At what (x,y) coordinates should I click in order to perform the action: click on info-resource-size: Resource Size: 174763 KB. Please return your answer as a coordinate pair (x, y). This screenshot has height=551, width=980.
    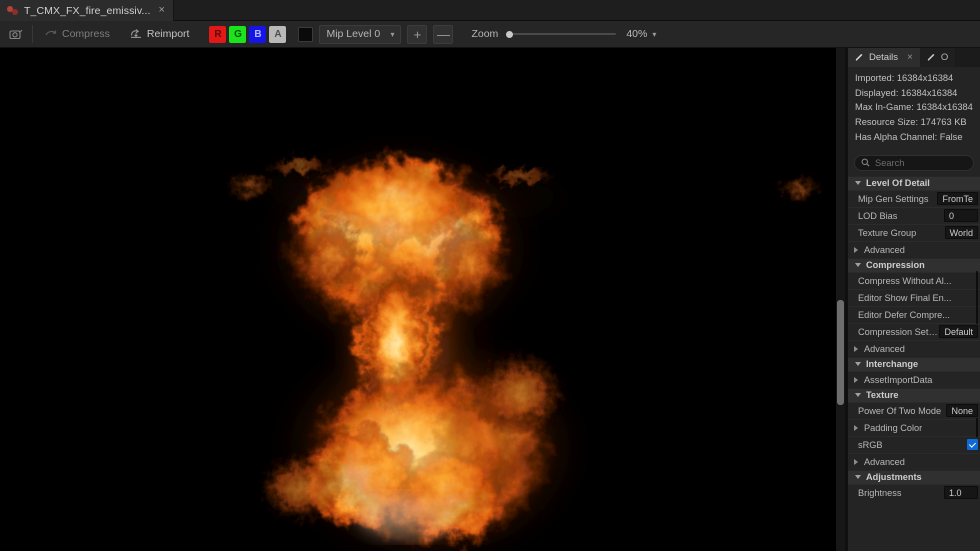
    Looking at the image, I should click on (911, 122).